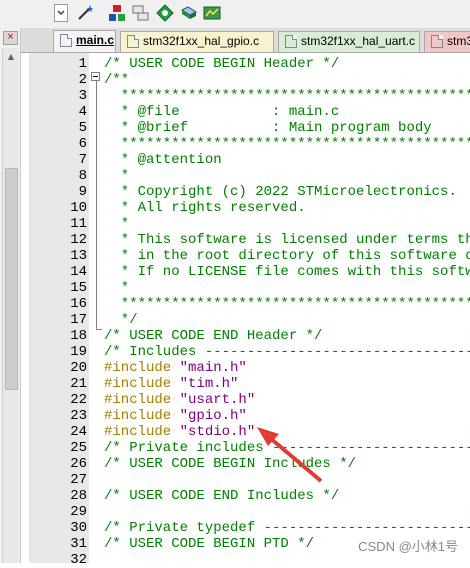 The image size is (470, 568). I want to click on code-token-comment: /* USER CODE BEGIN Header */, so click(222, 64).